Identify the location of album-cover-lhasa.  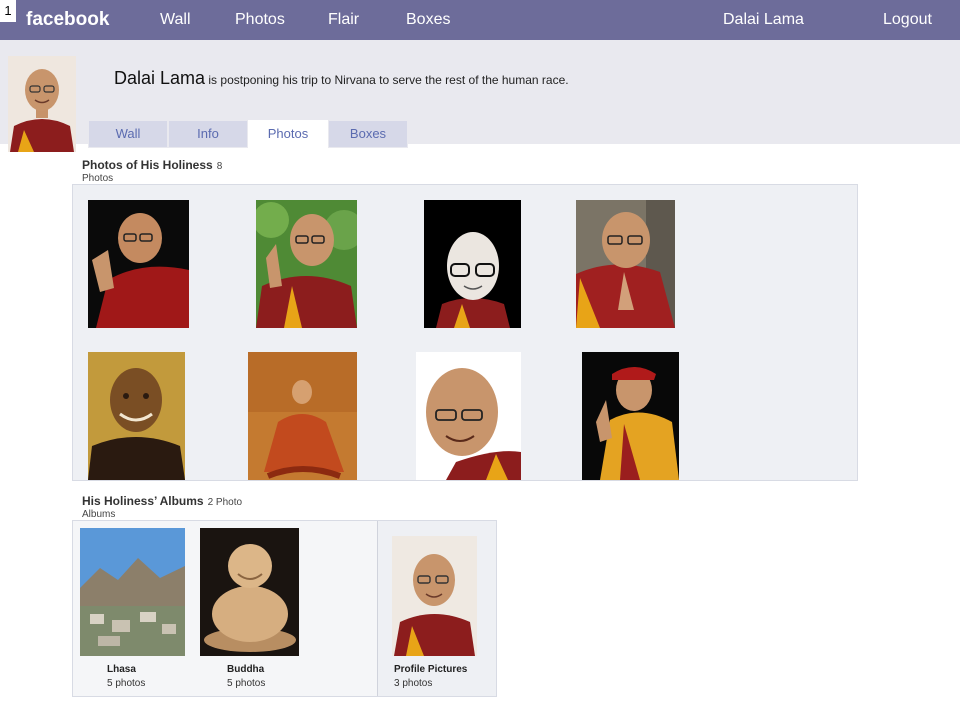
(132, 592).